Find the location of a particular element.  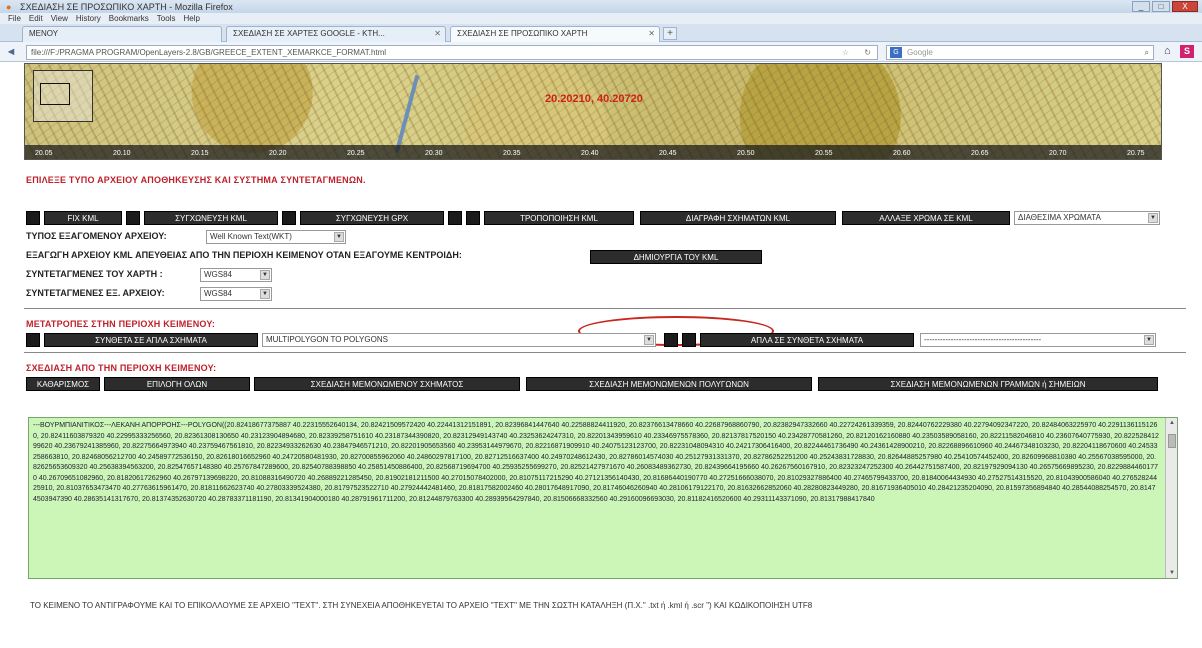

merge-kml-button: ΣΥΓΧΩΝΕΥΣΗ KML is located at coordinates (211, 218).